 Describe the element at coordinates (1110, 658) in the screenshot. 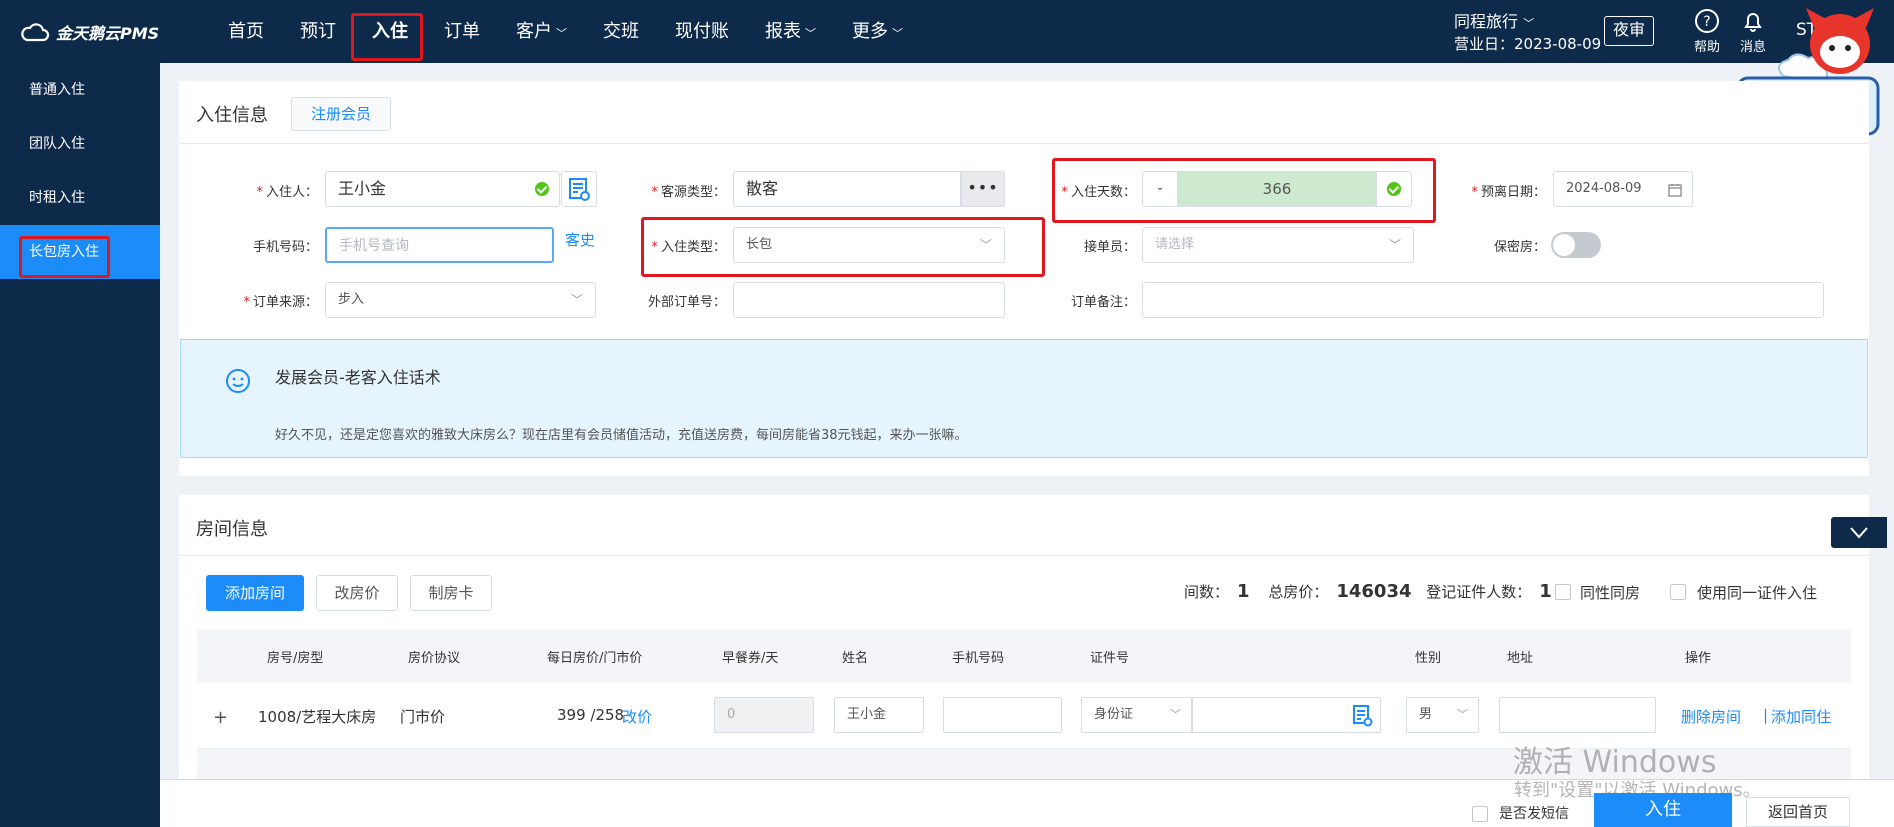

I see `col-id: 证件号` at that location.